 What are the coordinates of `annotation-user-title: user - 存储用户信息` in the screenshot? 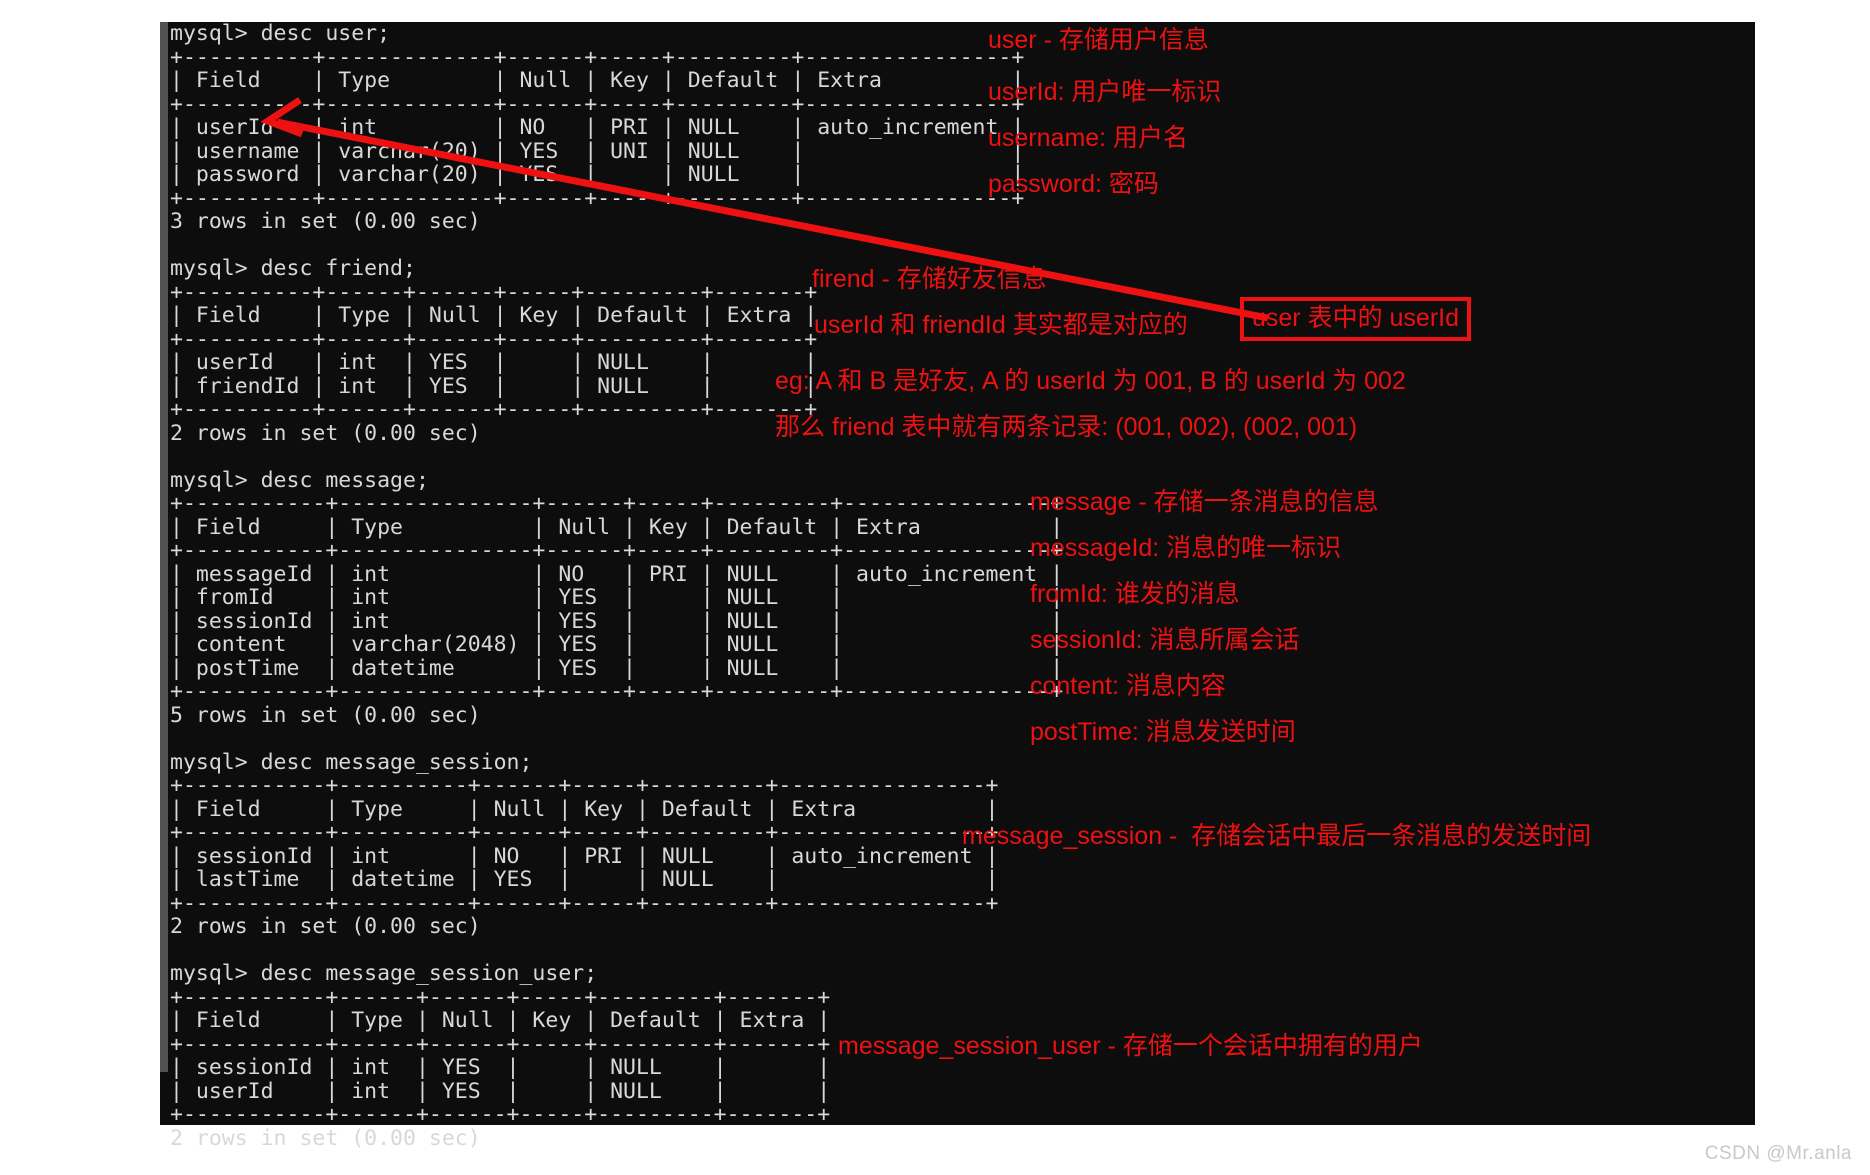 It's located at (1098, 40).